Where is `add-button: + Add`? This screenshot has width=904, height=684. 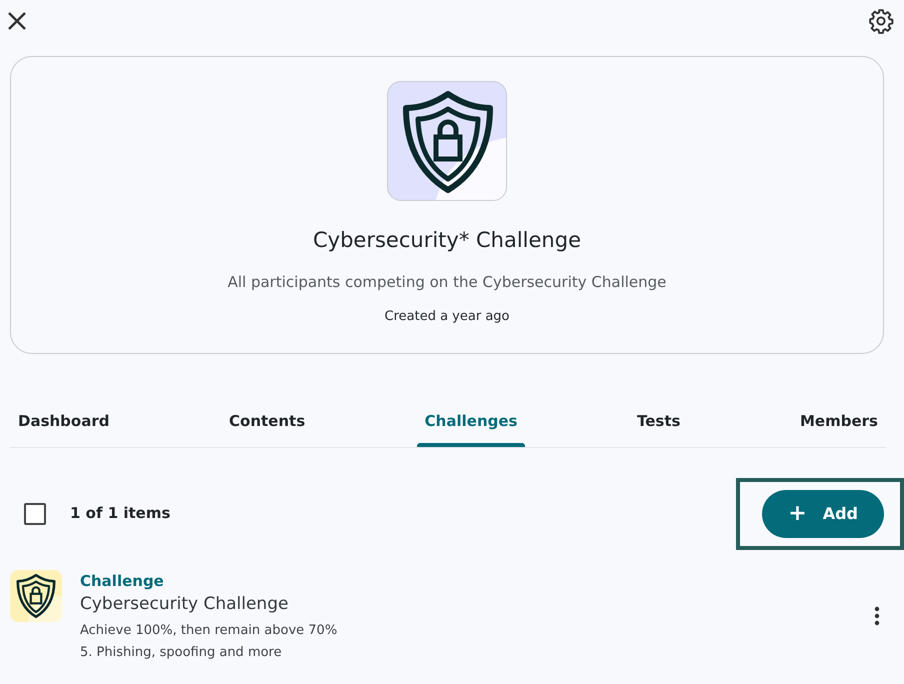
add-button: + Add is located at coordinates (823, 514).